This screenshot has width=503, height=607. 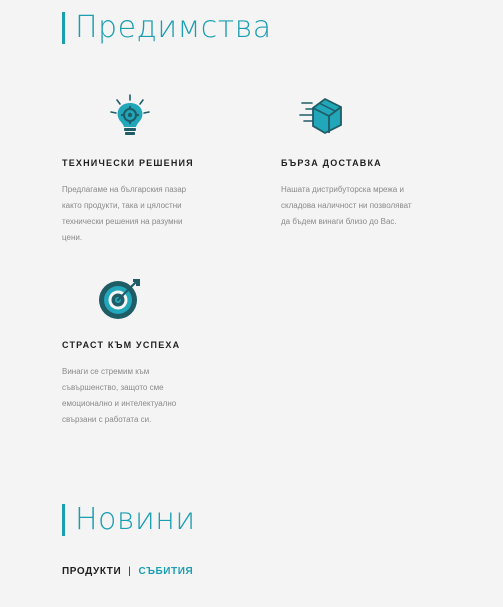 What do you see at coordinates (107, 419) in the screenshot?
I see `feature-description-line: свързани с работата си.` at bounding box center [107, 419].